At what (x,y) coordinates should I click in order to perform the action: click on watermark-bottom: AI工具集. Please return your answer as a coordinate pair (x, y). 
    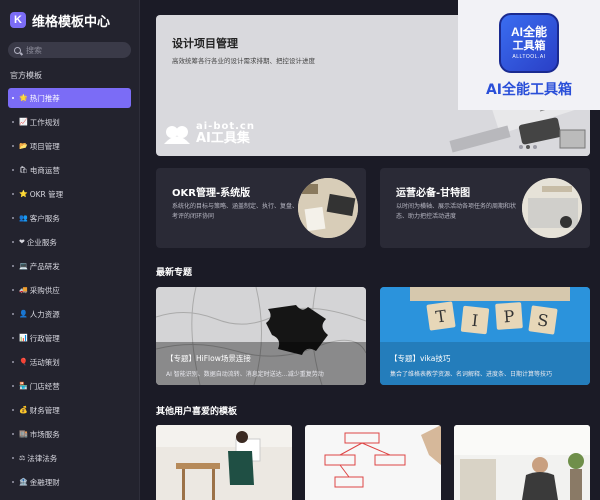
    Looking at the image, I should click on (223, 138).